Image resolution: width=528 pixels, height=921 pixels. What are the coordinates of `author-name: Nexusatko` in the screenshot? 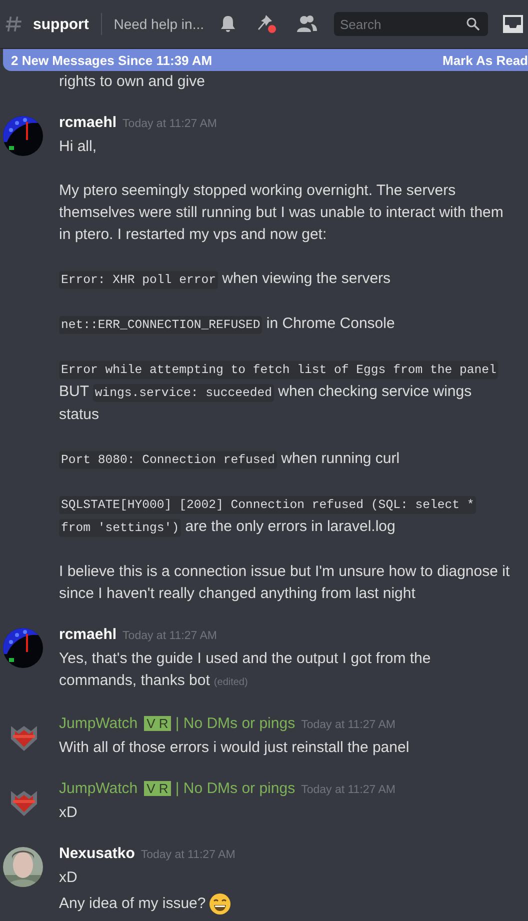 It's located at (97, 853).